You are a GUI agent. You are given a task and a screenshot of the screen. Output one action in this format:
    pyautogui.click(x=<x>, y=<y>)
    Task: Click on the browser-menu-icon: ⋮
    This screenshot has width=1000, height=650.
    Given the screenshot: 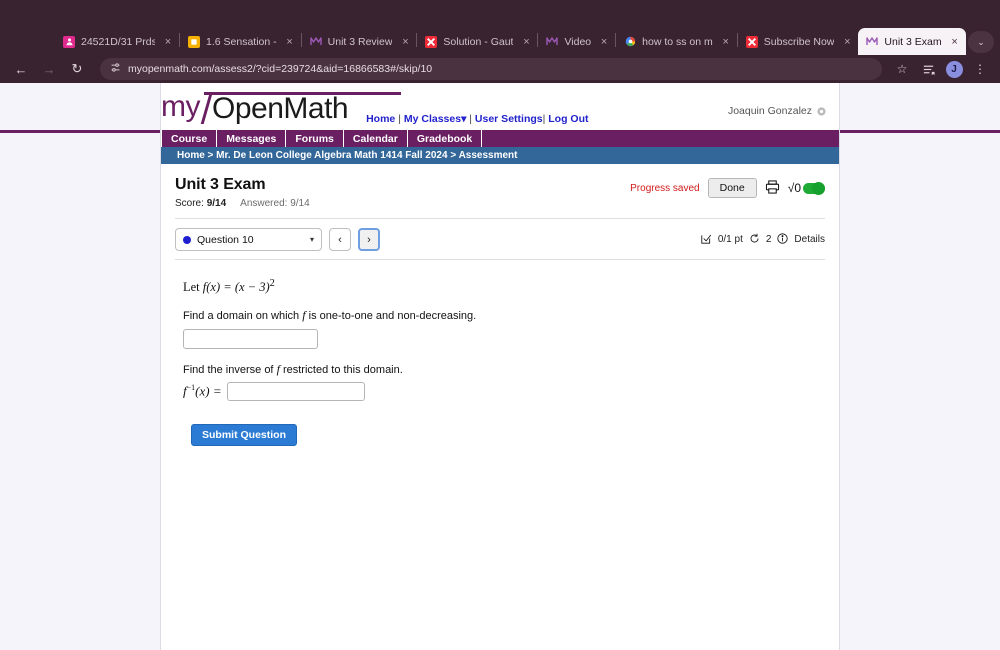 What is the action you would take?
    pyautogui.click(x=980, y=69)
    